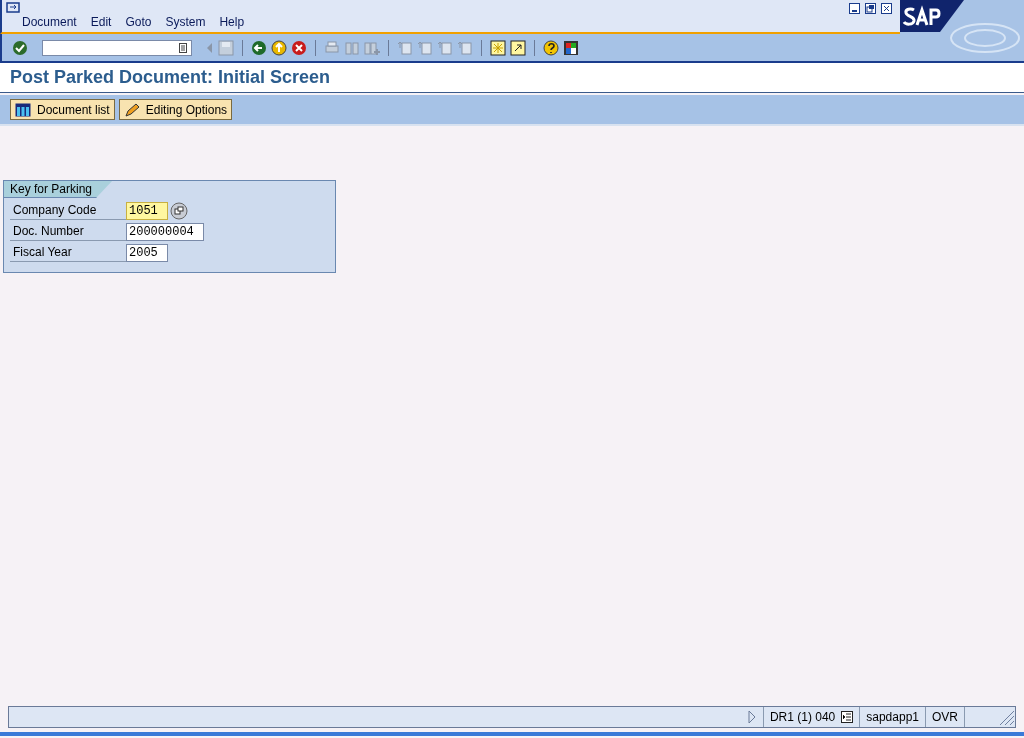 This screenshot has height=738, width=1024. Describe the element at coordinates (138, 22) in the screenshot. I see `menu-item: Goto` at that location.